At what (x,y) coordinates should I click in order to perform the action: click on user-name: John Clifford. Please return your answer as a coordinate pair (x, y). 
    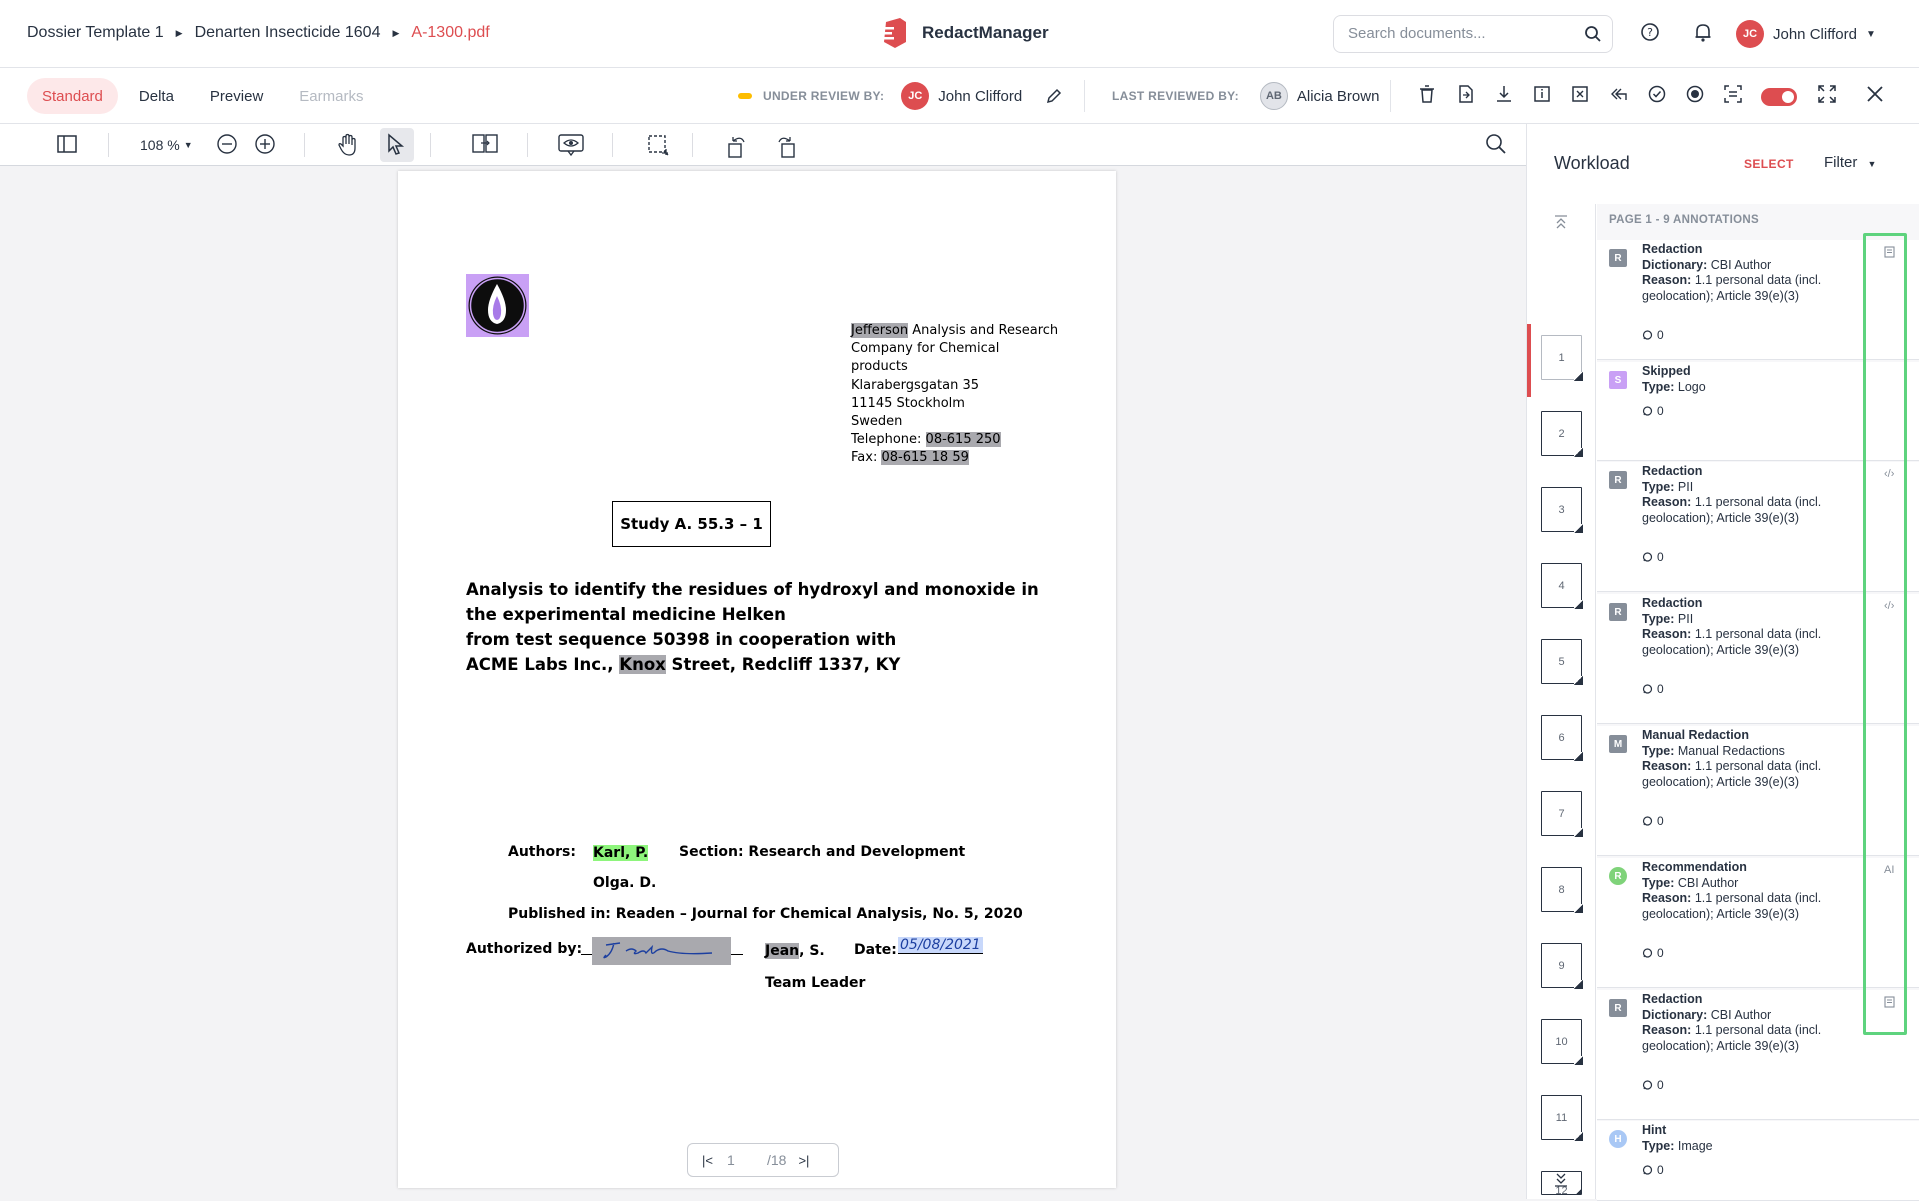
    Looking at the image, I should click on (1815, 34).